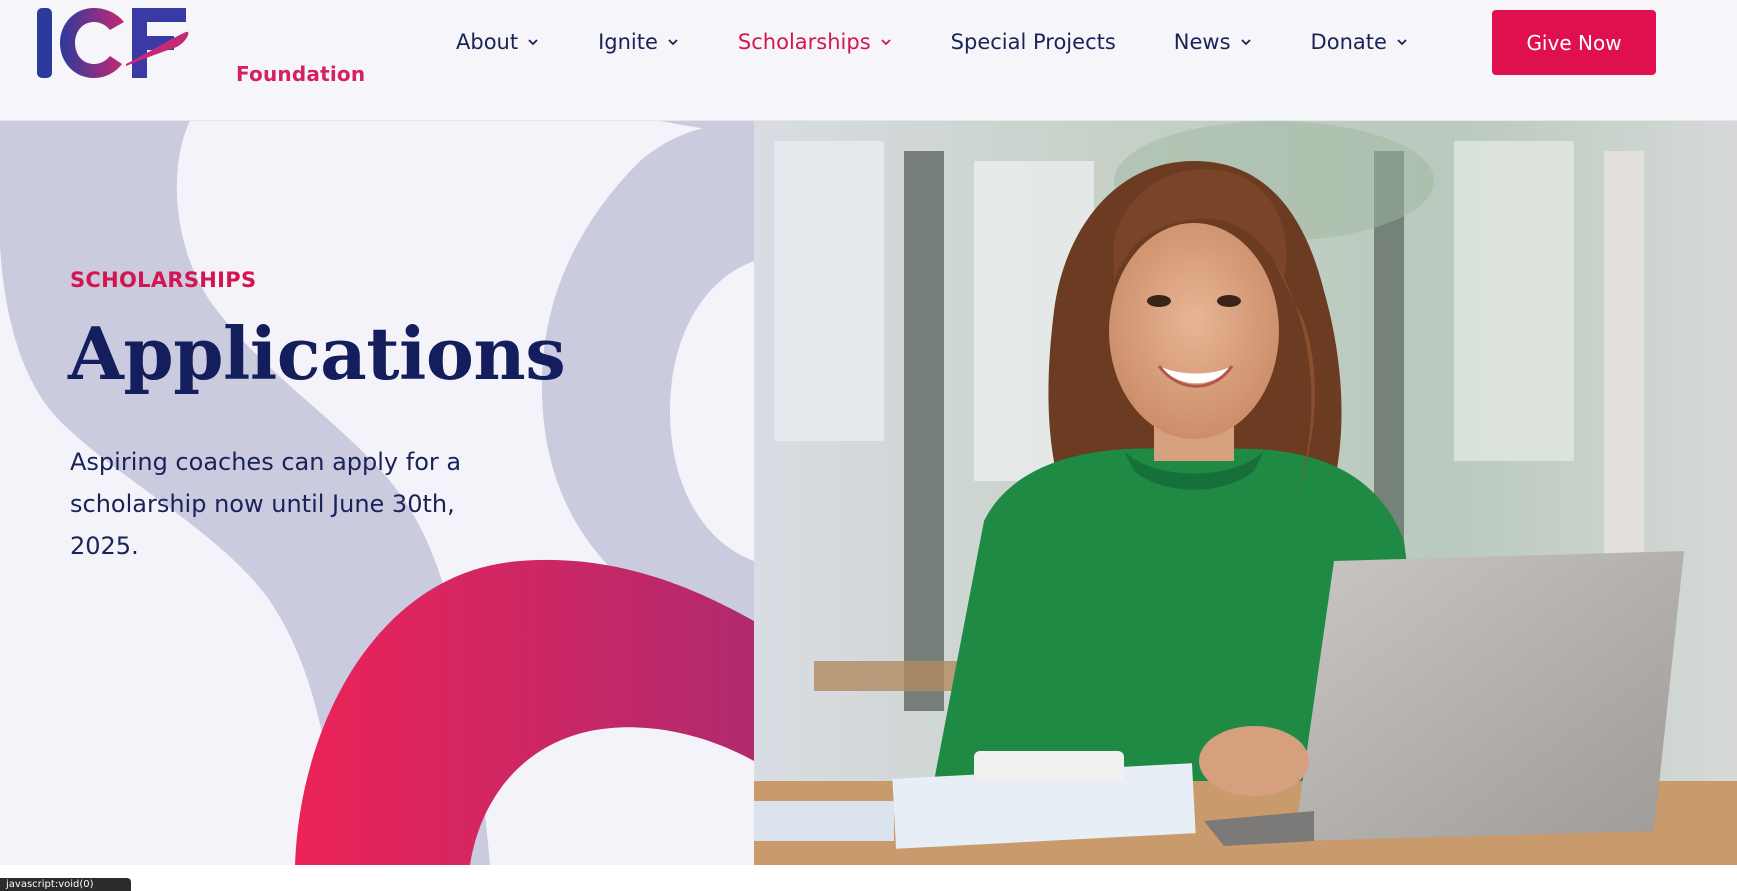 The height and width of the screenshot is (891, 1737). I want to click on nav-item-donate: Donate, so click(1360, 42).